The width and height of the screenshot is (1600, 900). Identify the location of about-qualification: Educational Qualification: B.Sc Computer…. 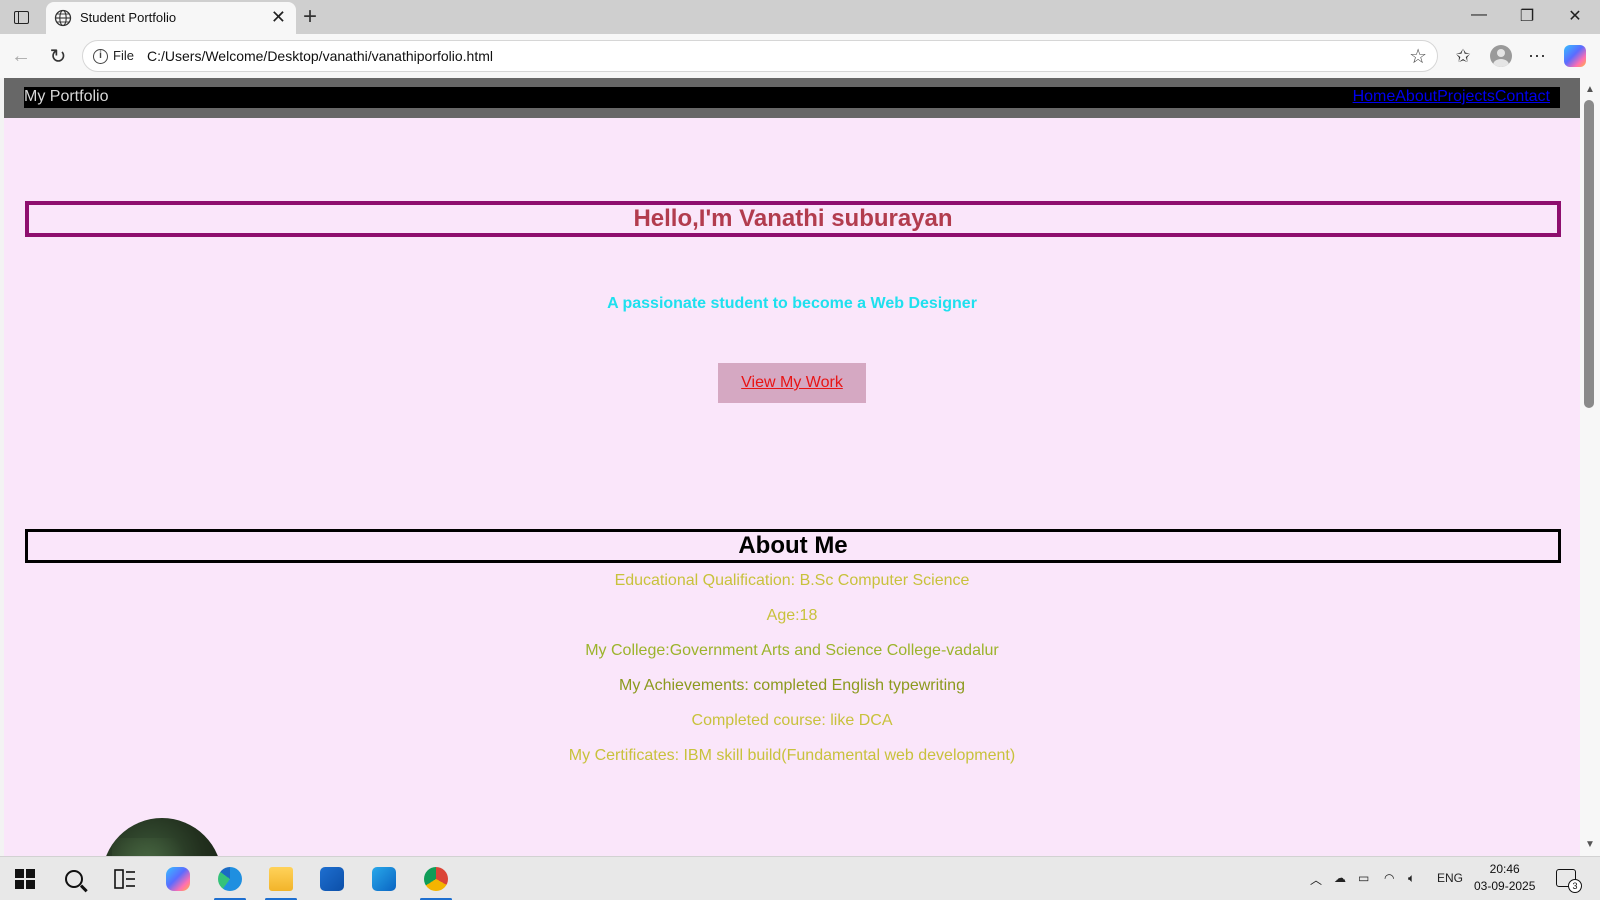
(792, 580).